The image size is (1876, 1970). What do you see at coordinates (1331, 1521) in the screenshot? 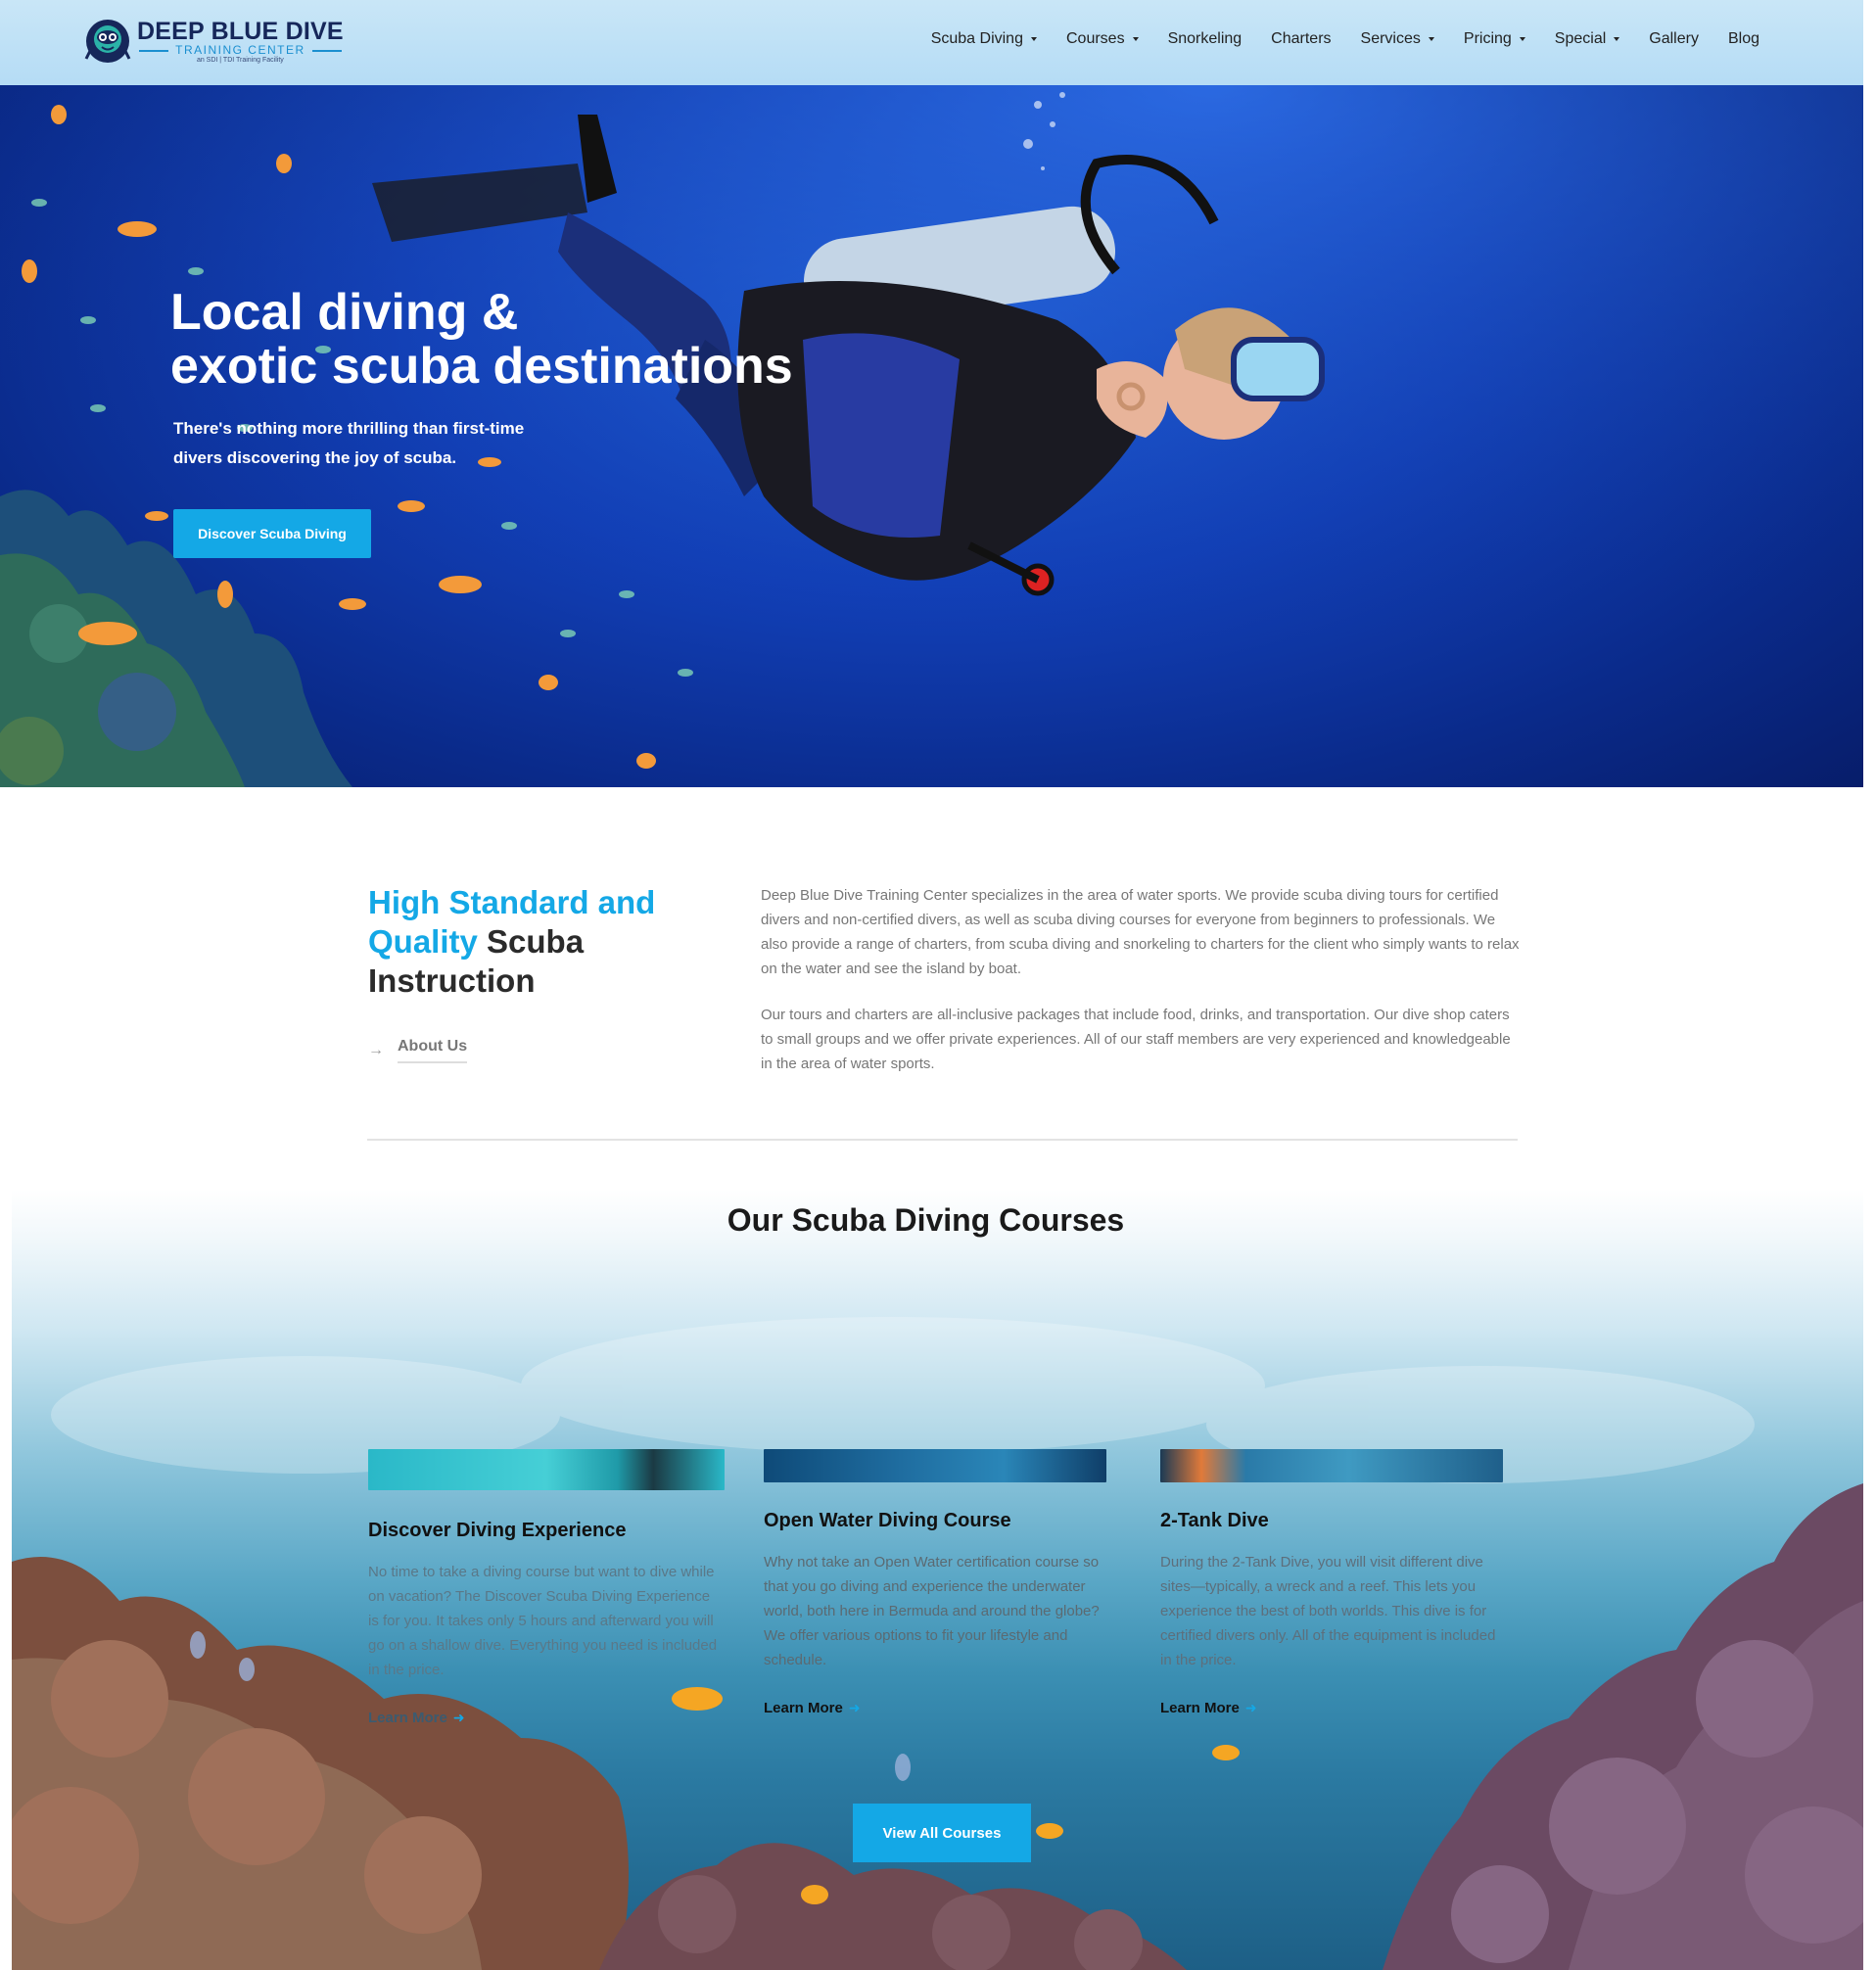
I see `course-title: 2-Tank Dive` at bounding box center [1331, 1521].